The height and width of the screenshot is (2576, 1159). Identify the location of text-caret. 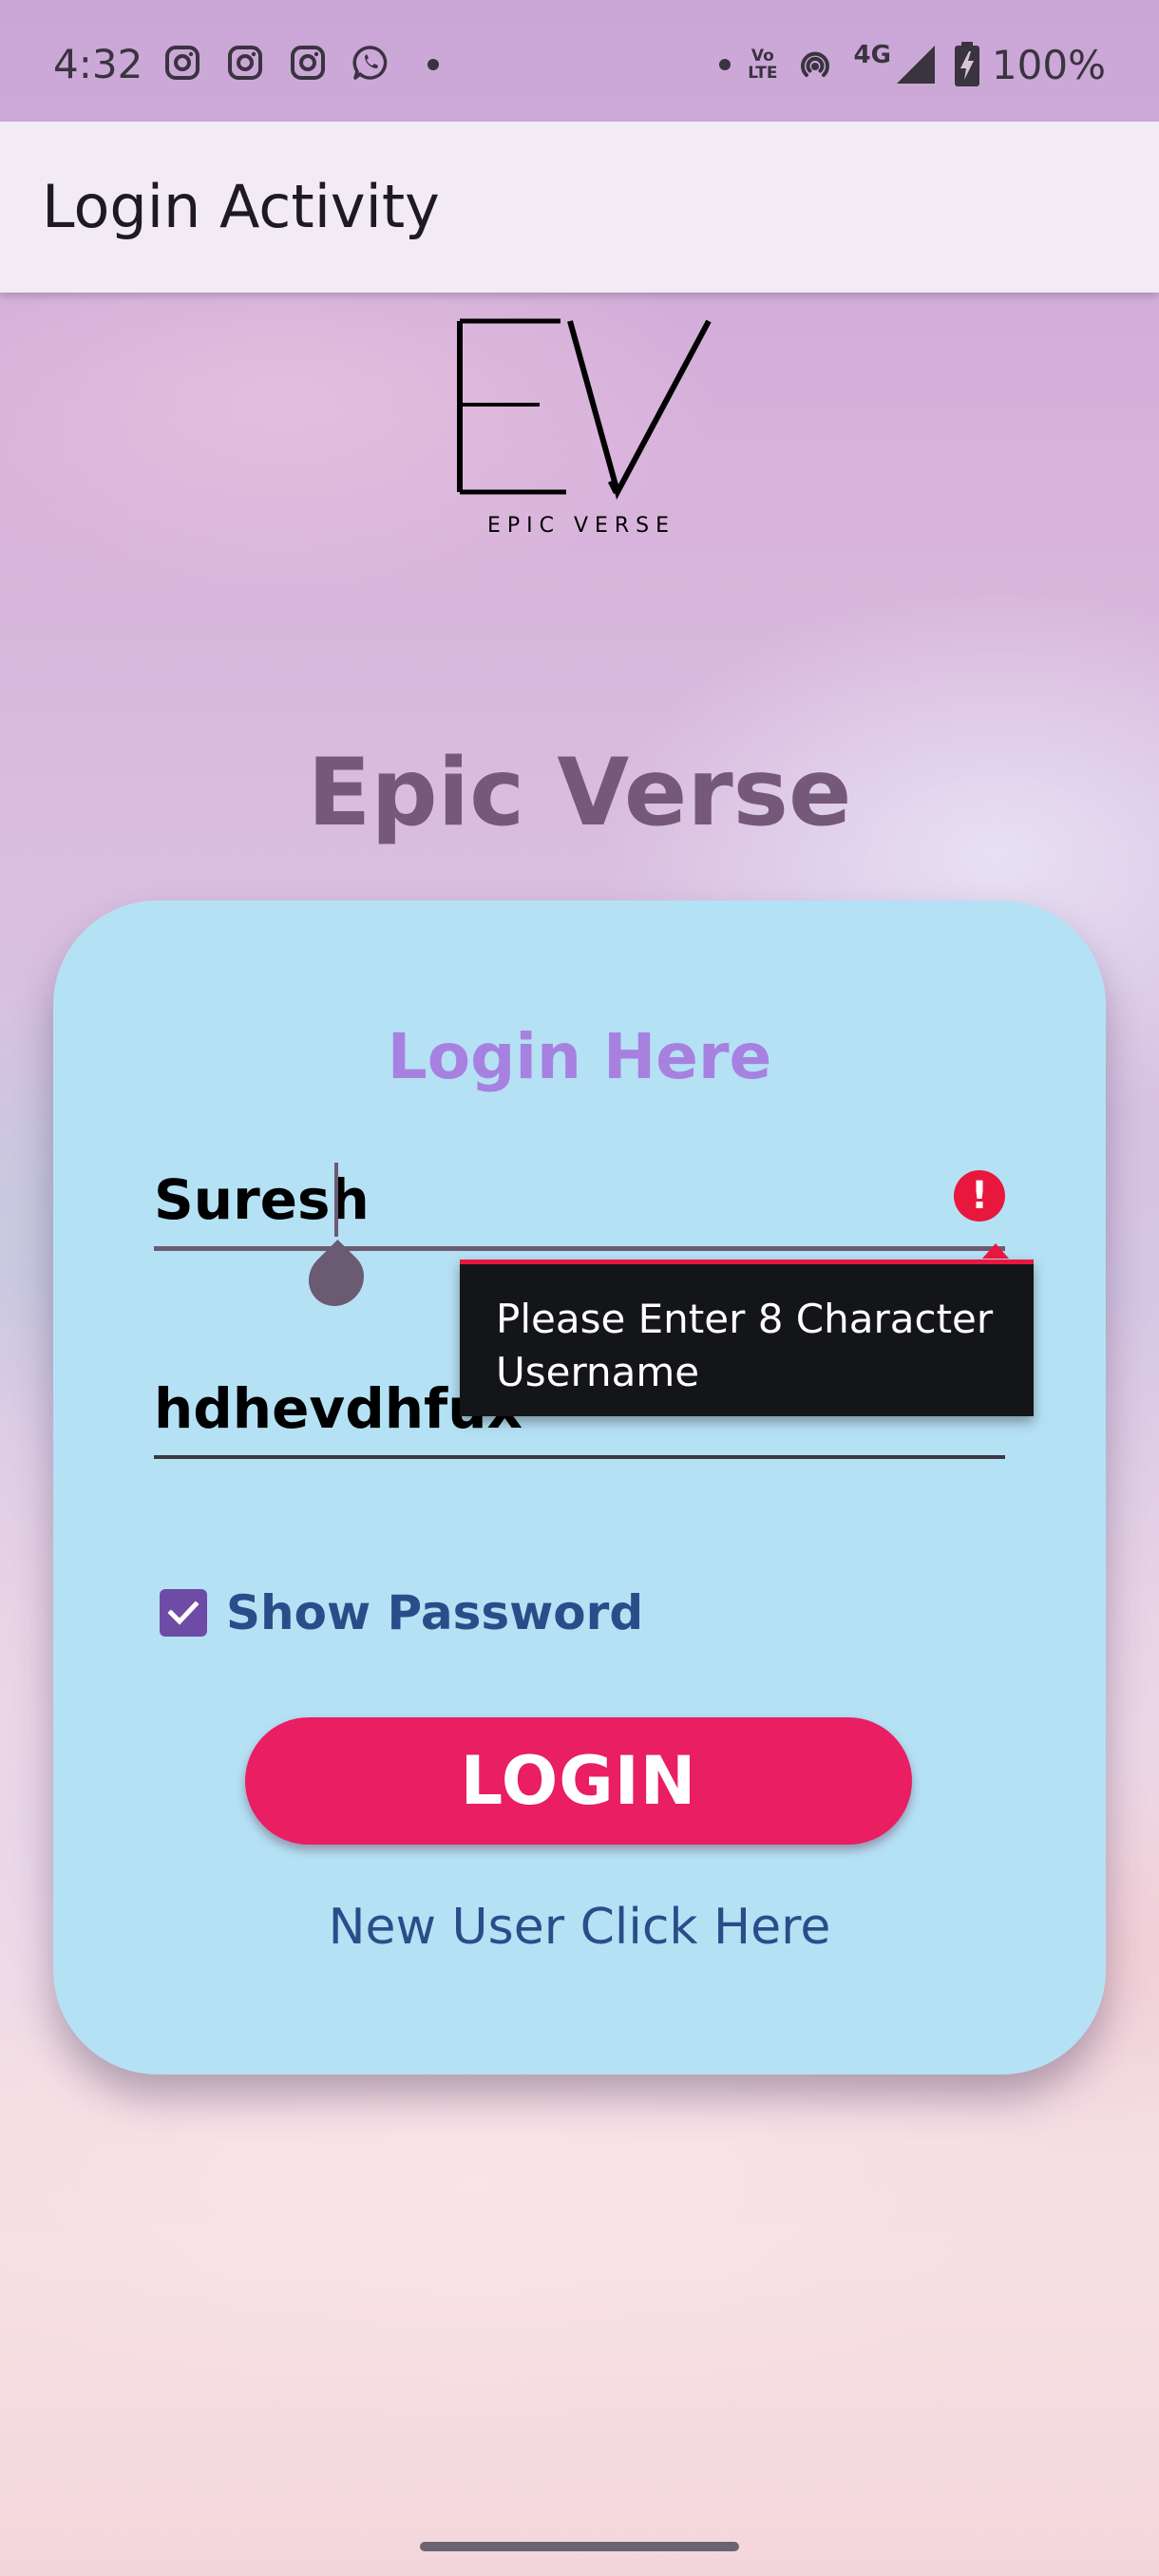
(336, 1200).